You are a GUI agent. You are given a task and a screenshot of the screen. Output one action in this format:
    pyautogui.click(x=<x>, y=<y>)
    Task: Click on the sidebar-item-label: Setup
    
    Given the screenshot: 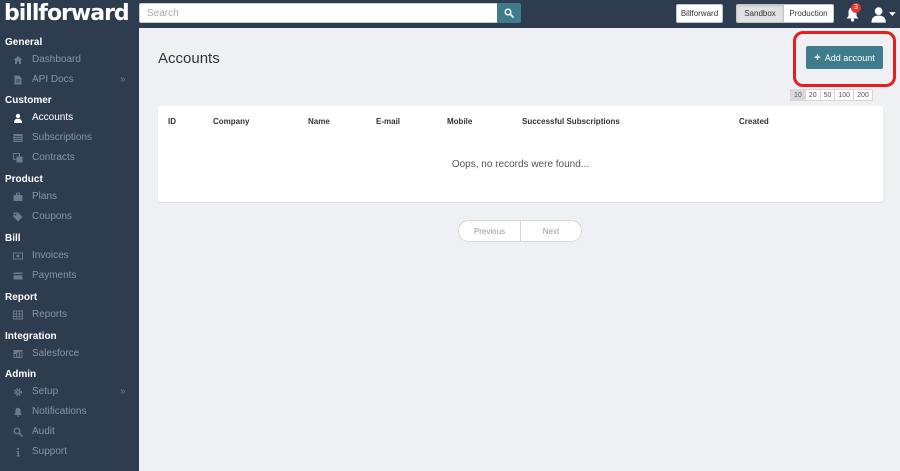 What is the action you would take?
    pyautogui.click(x=45, y=391)
    